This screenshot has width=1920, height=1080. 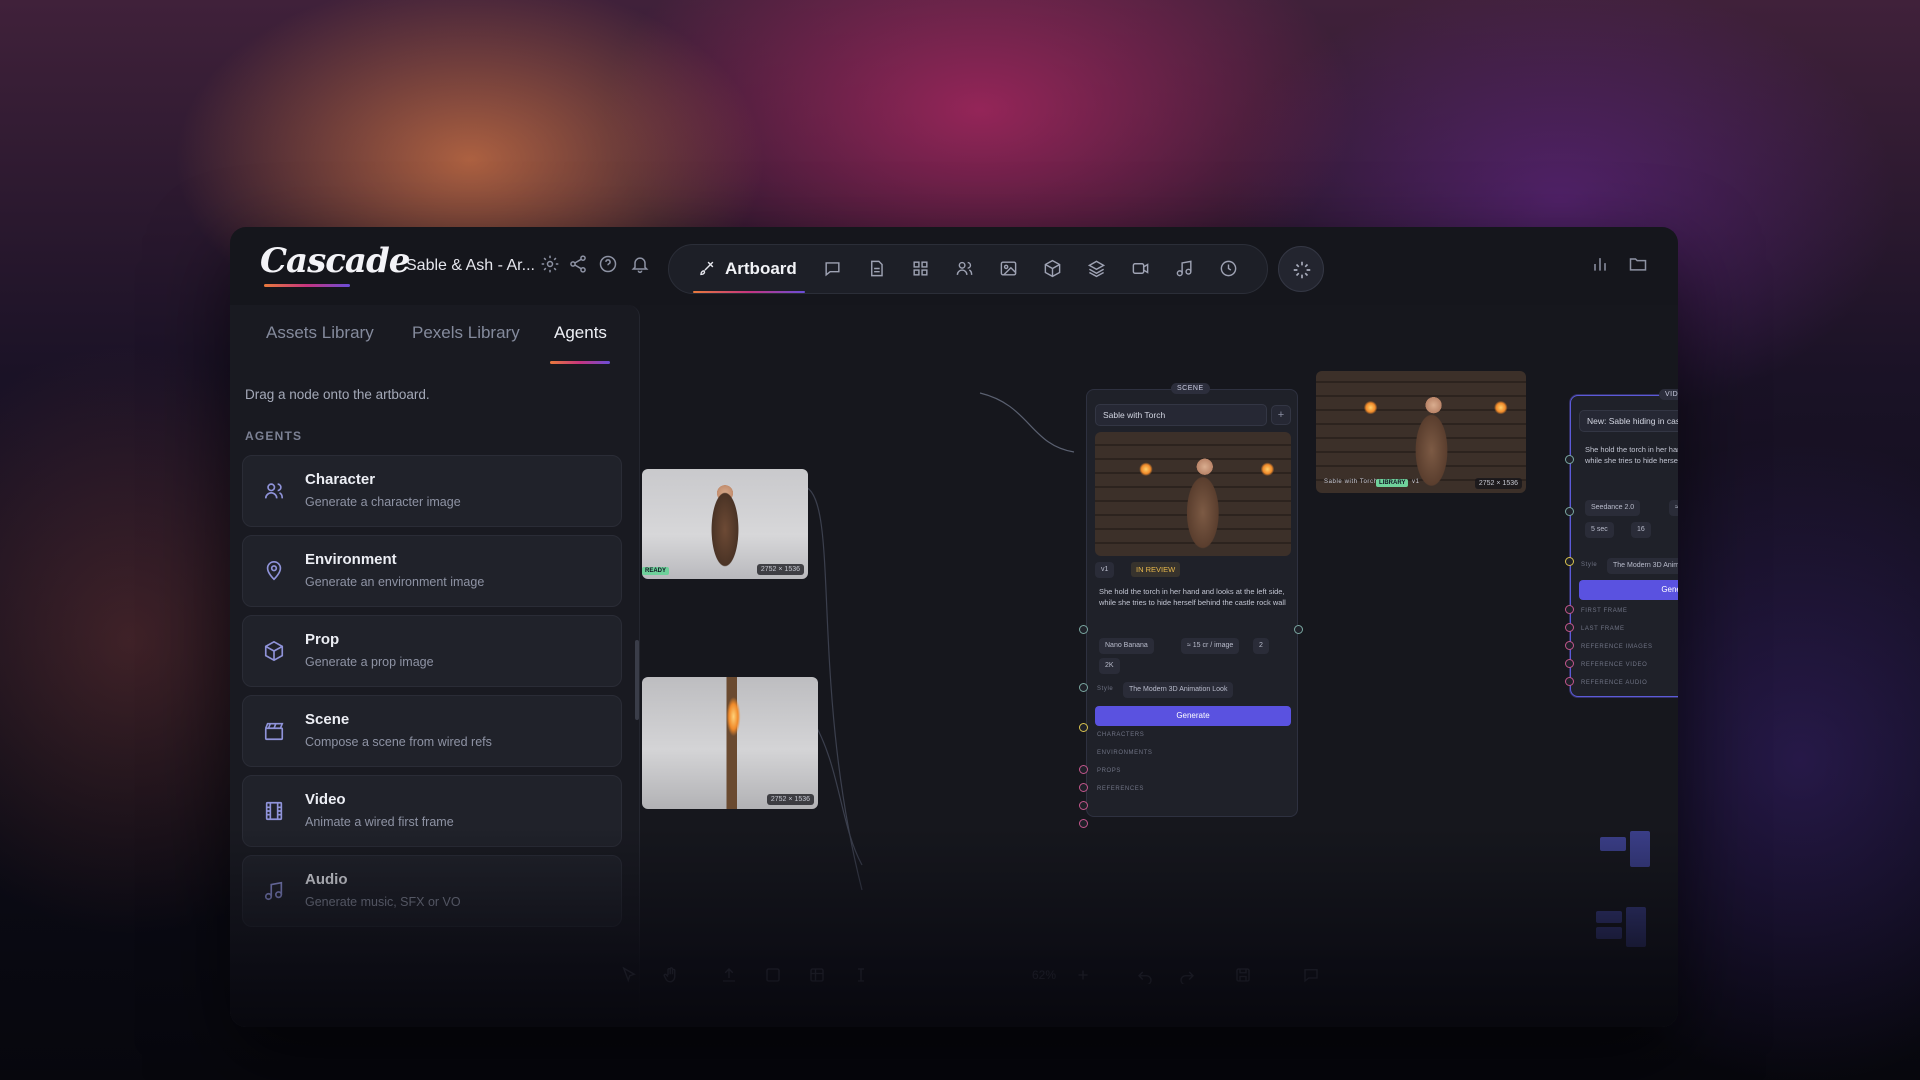 I want to click on video-select: New: Sable hiding in castle, so click(x=1628, y=421).